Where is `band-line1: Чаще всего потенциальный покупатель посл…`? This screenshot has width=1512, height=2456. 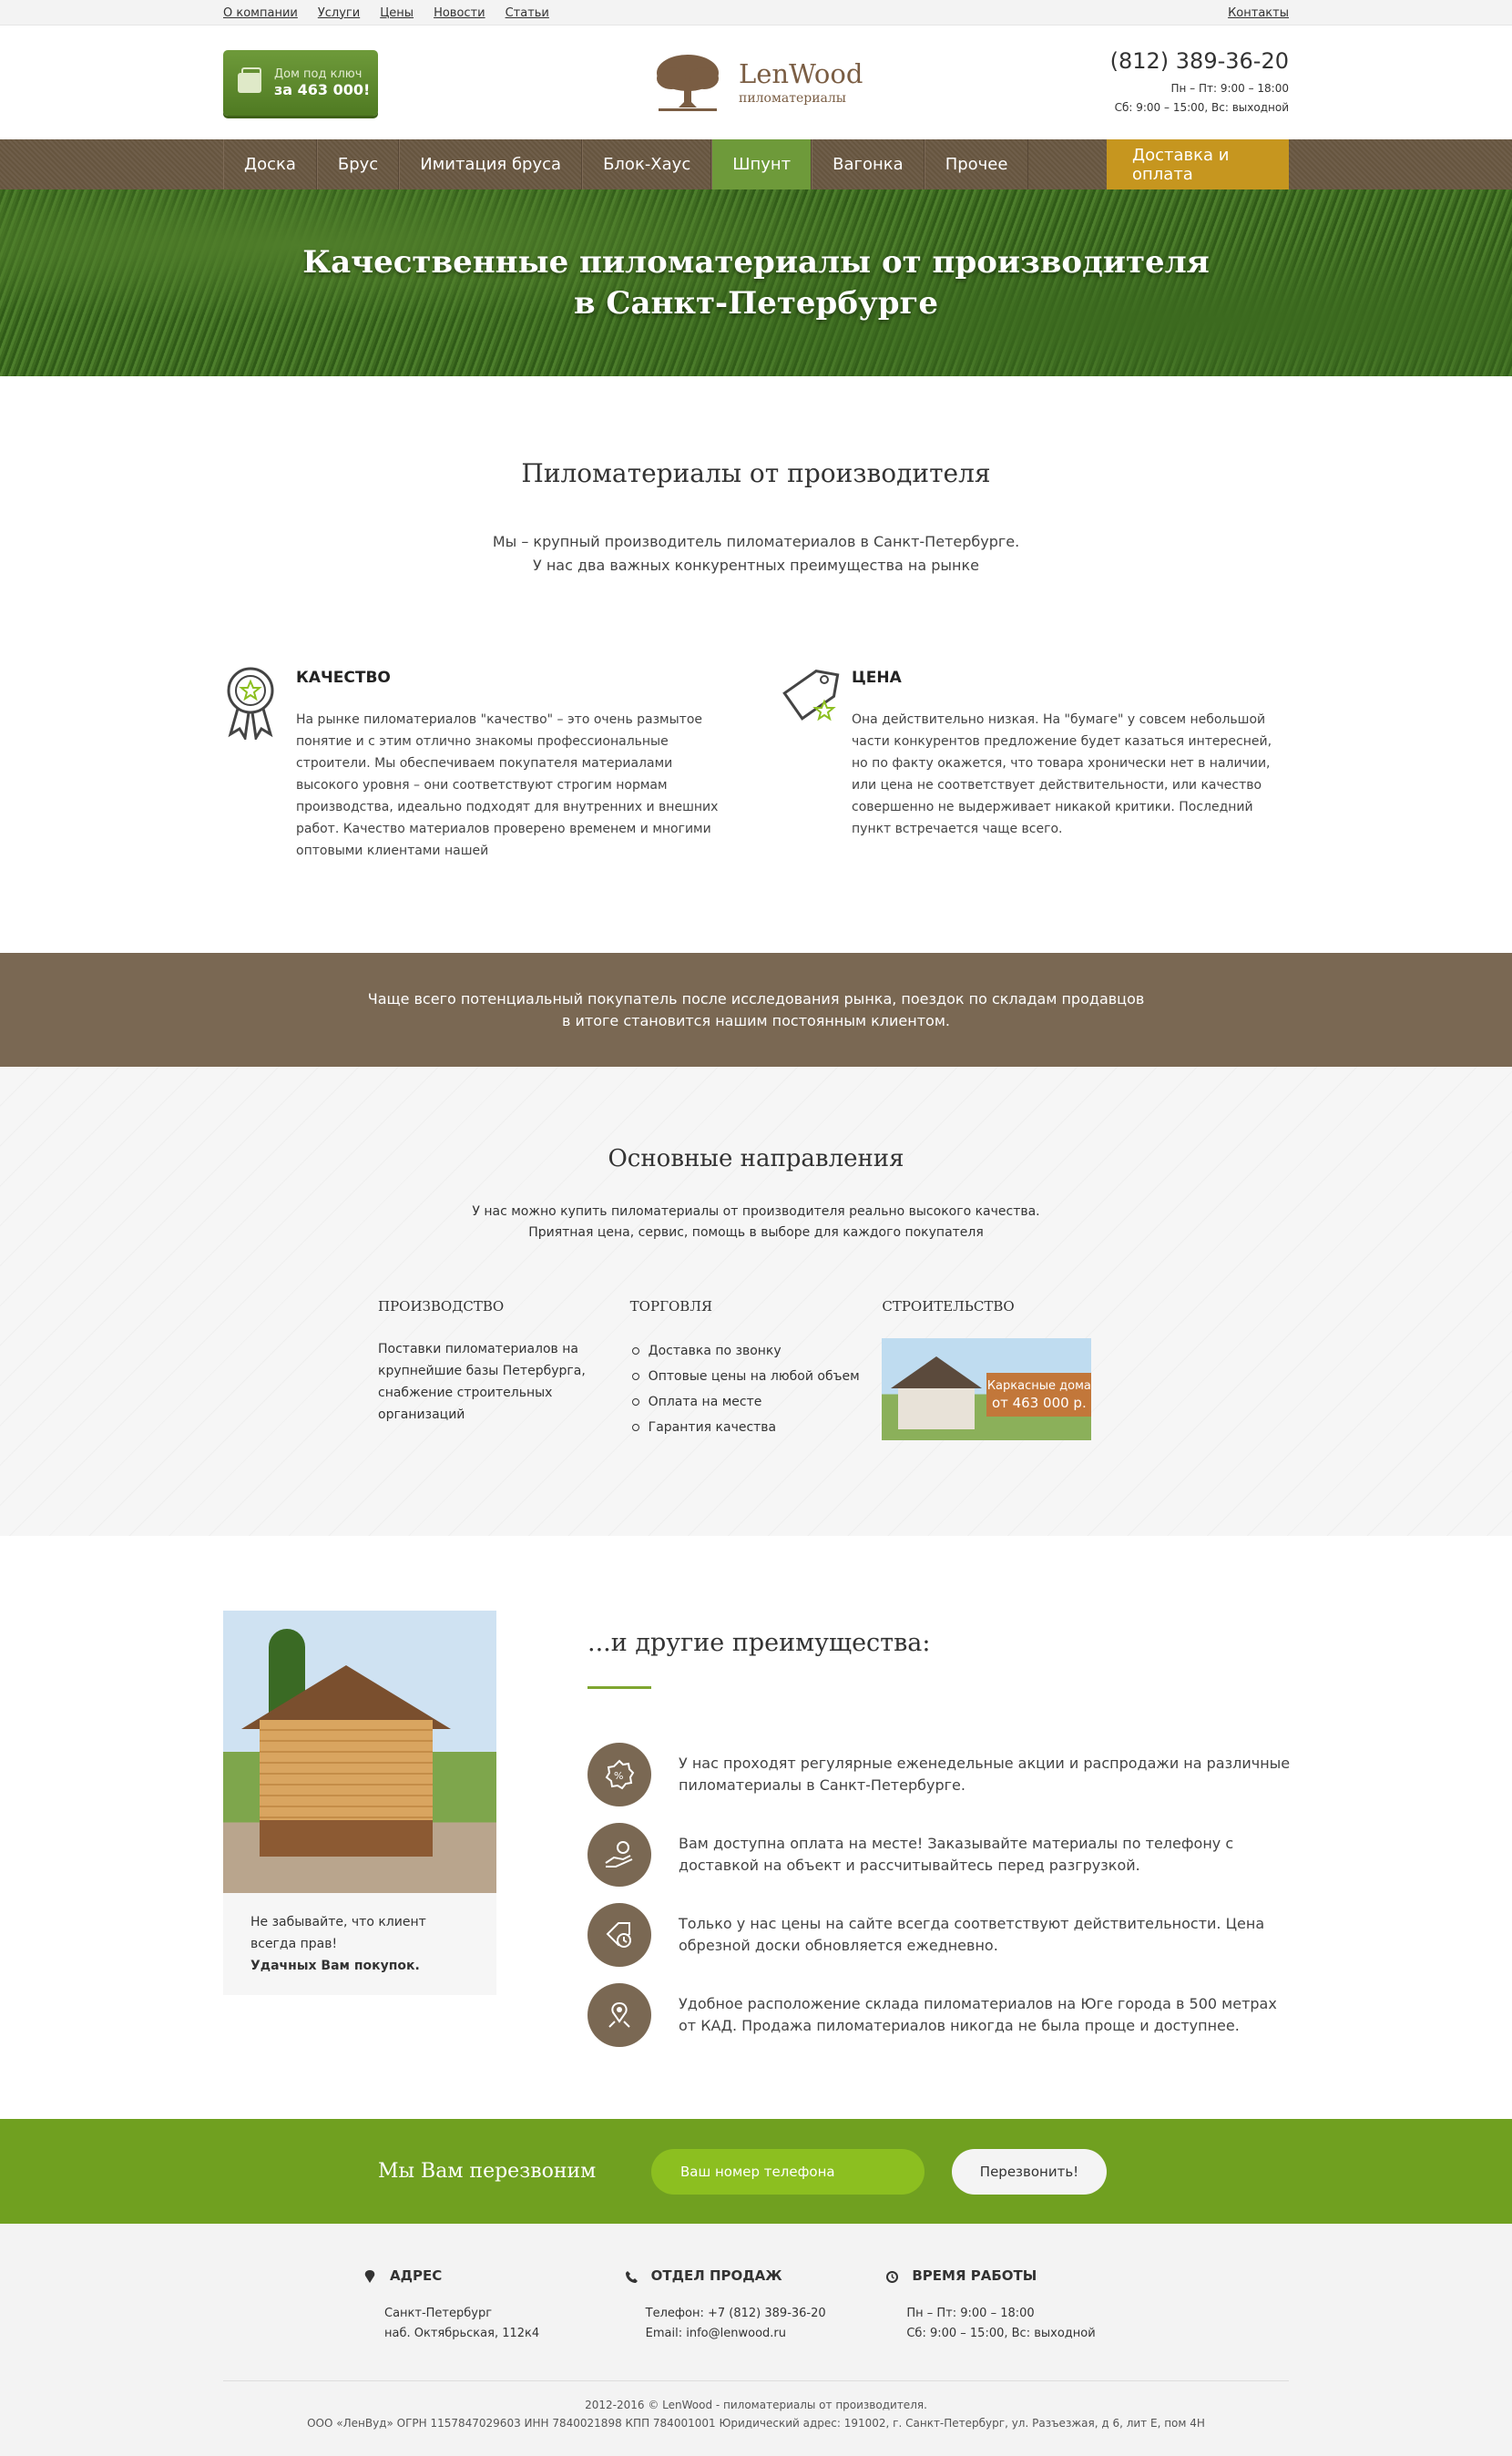
band-line1: Чаще всего потенциальный покупатель посл… is located at coordinates (756, 998).